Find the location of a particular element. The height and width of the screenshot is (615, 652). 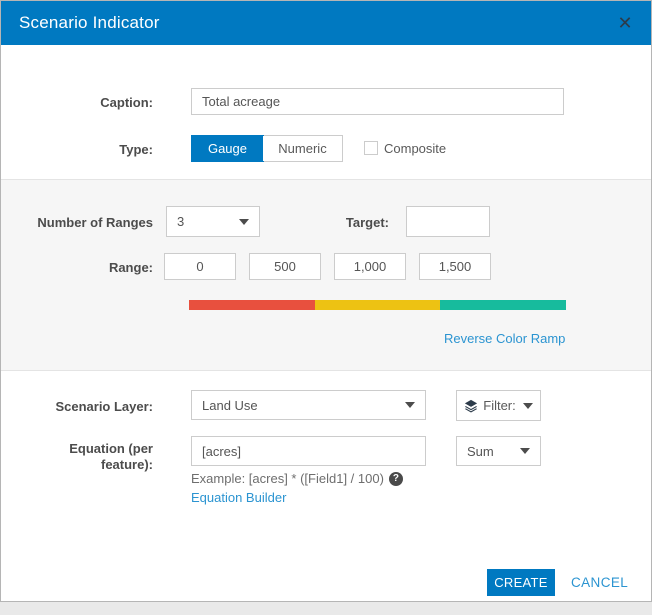

number-of-ranges-value: 3 is located at coordinates (181, 221).